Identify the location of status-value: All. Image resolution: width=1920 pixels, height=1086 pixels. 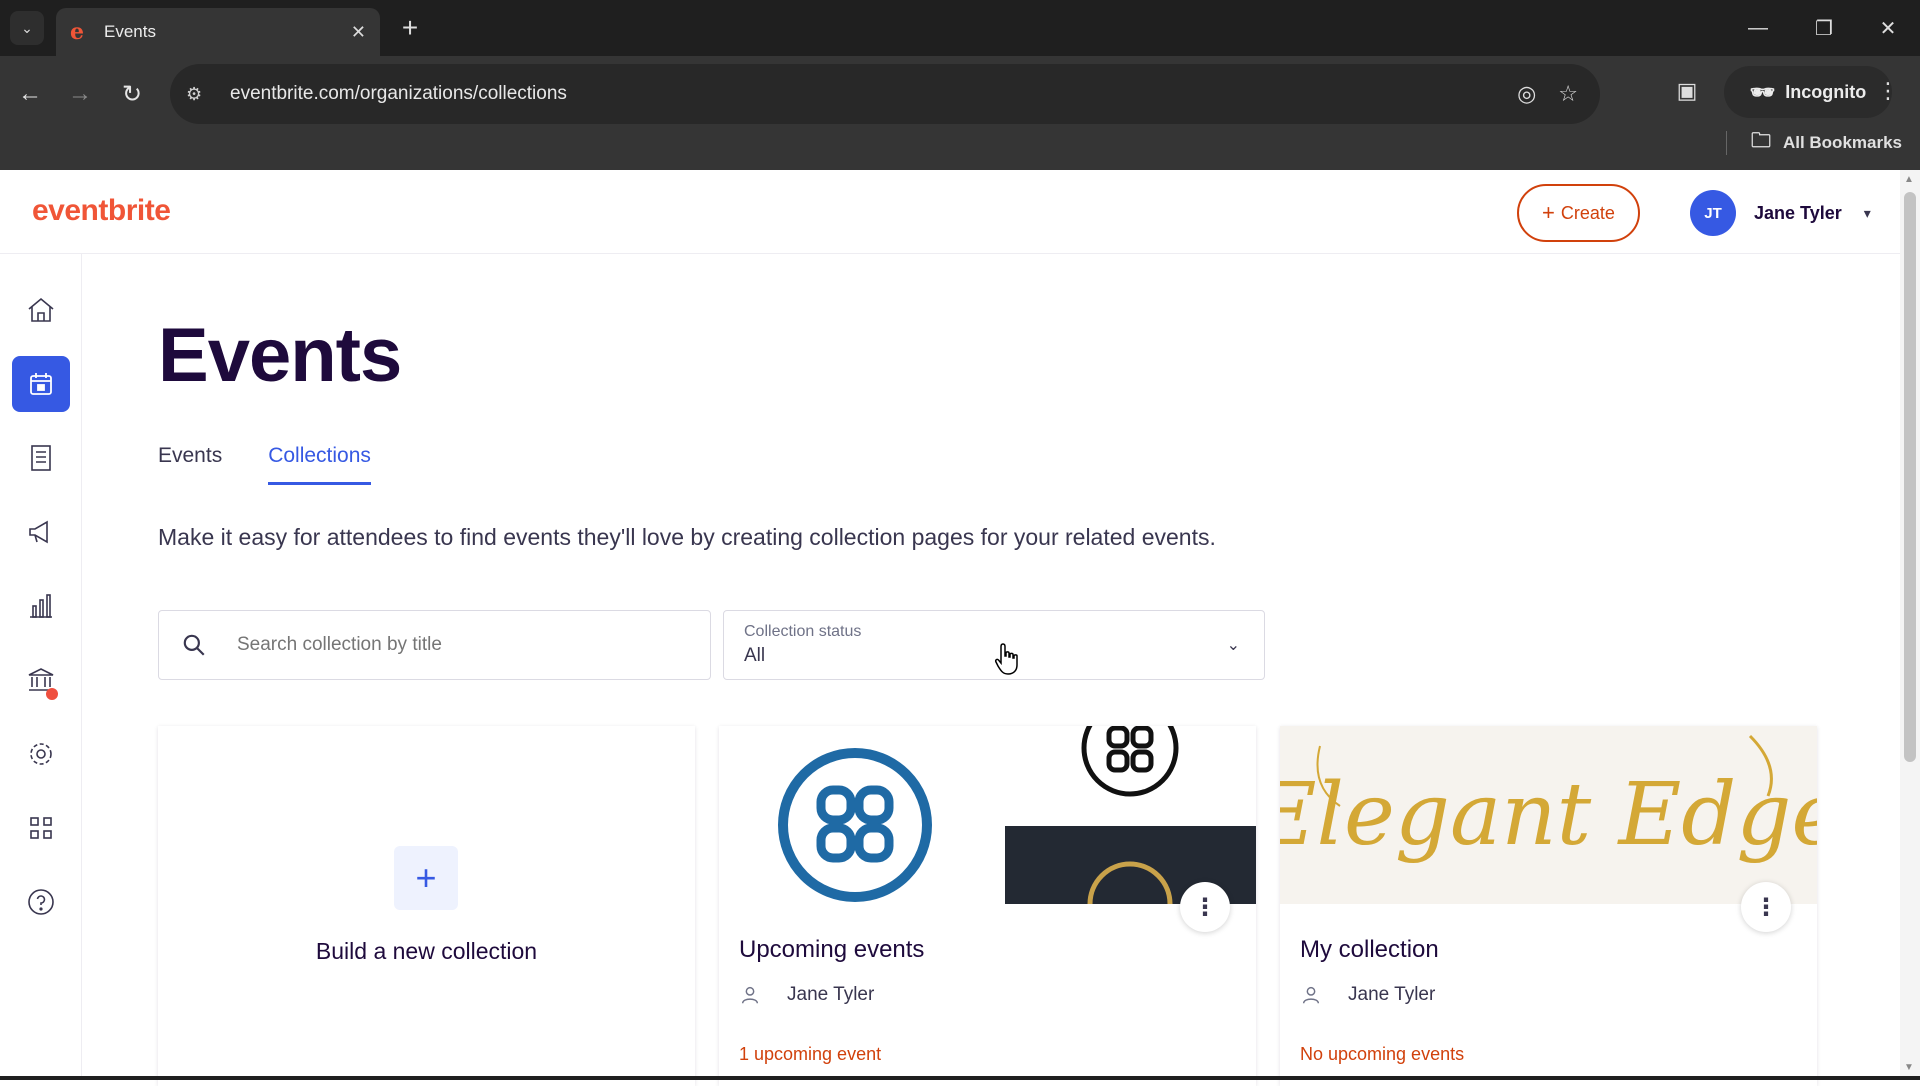
(755, 655).